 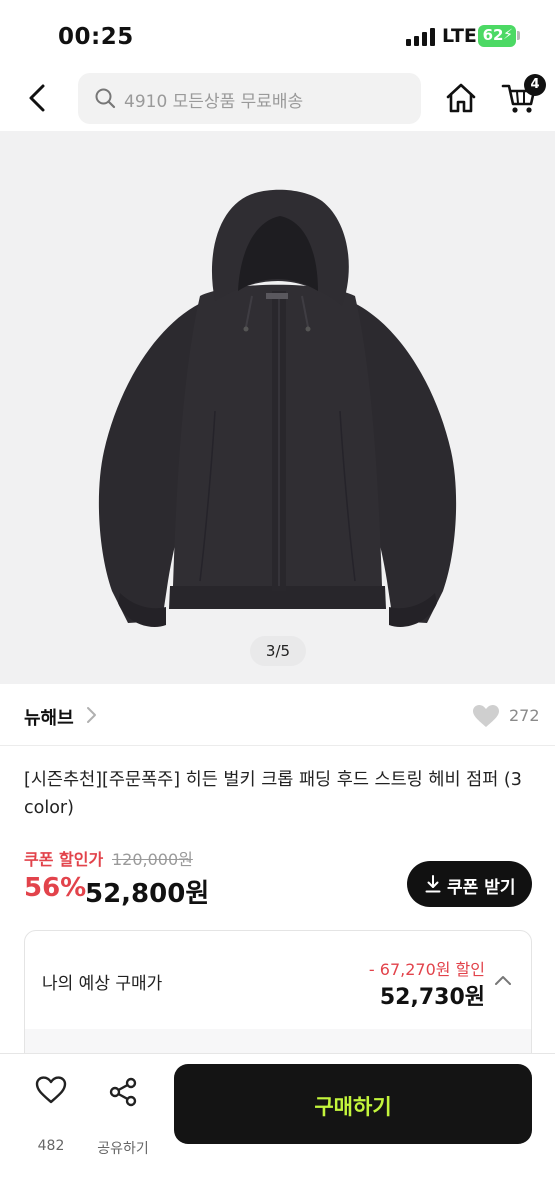 I want to click on charging-icon: ⚡, so click(x=508, y=35).